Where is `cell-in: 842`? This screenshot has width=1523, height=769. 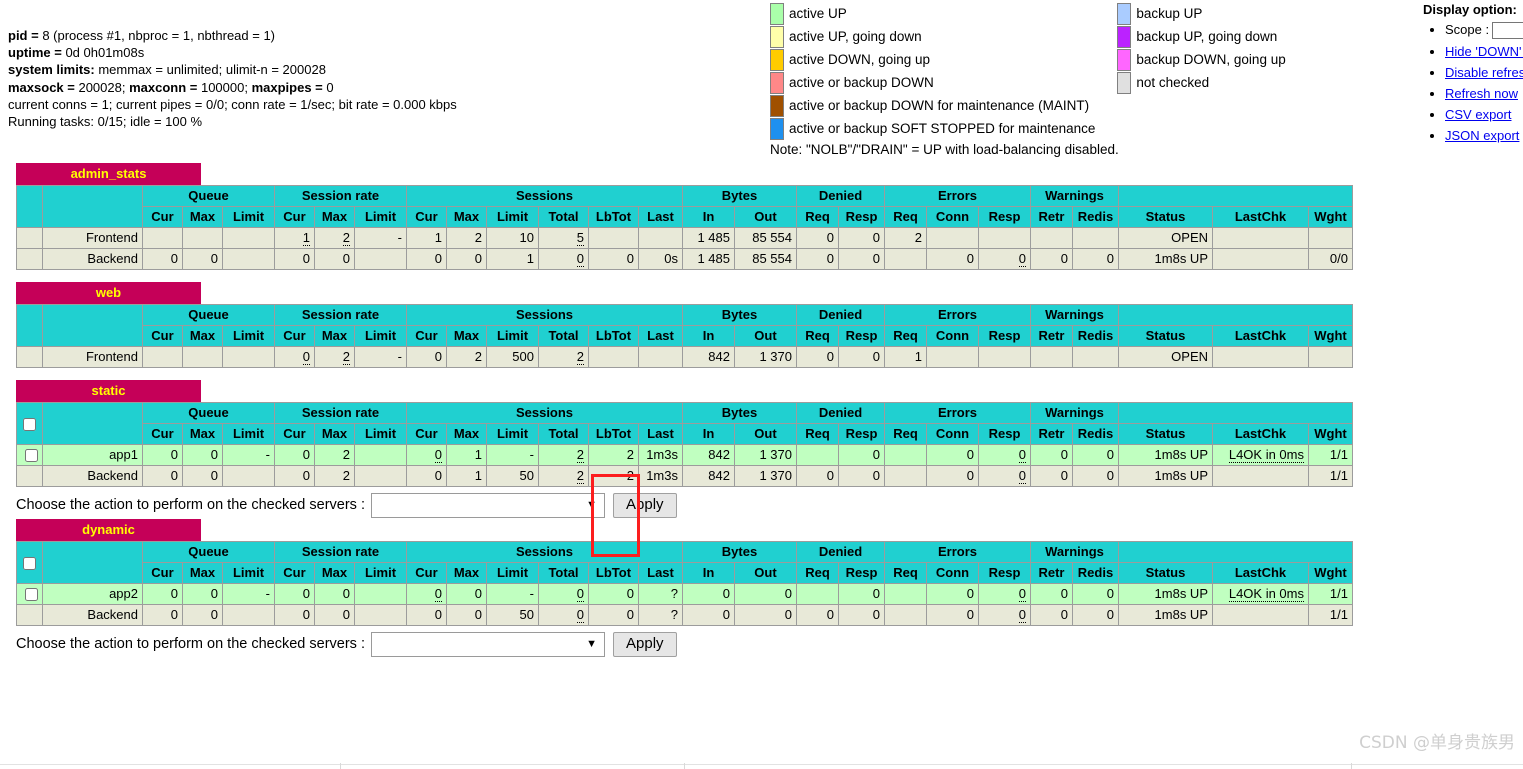 cell-in: 842 is located at coordinates (708, 476).